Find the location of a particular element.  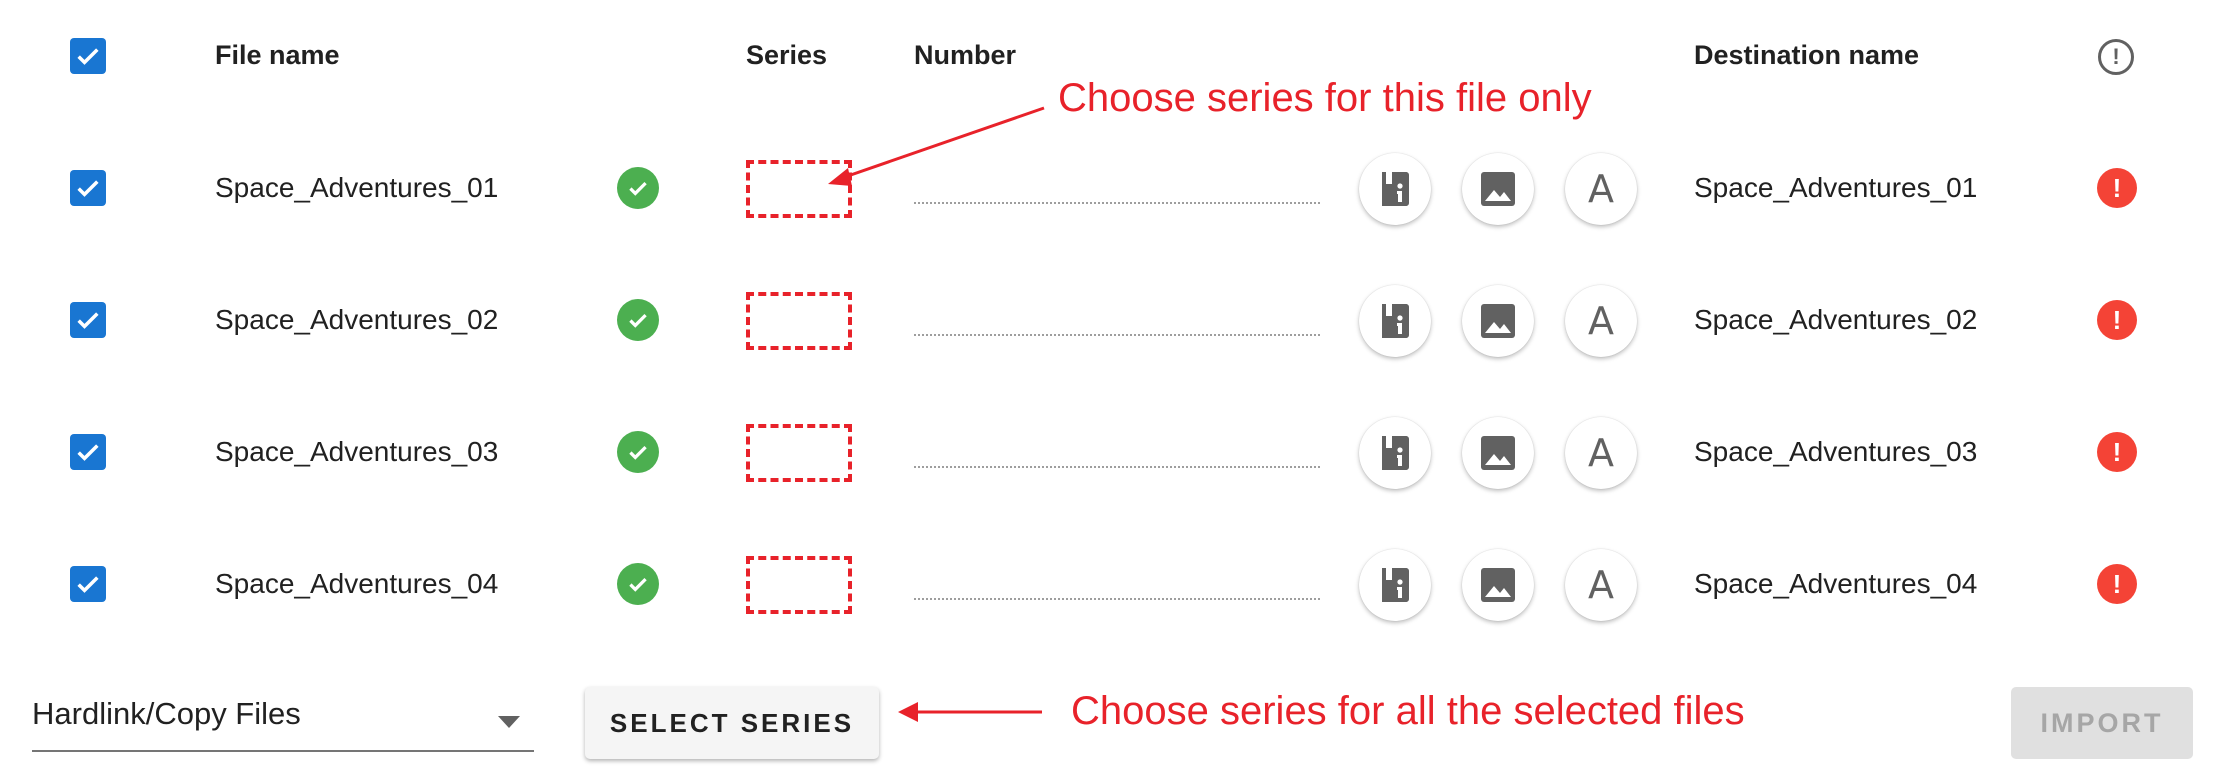

annotation-series-all: Choose series for all the selected files is located at coordinates (1408, 711).